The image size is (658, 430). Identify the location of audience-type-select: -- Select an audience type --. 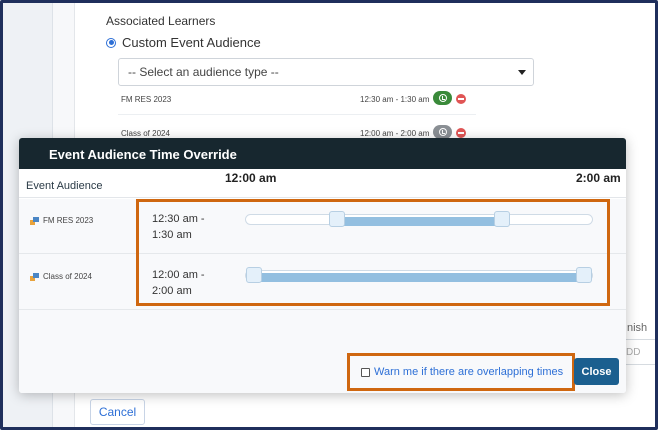
(326, 72).